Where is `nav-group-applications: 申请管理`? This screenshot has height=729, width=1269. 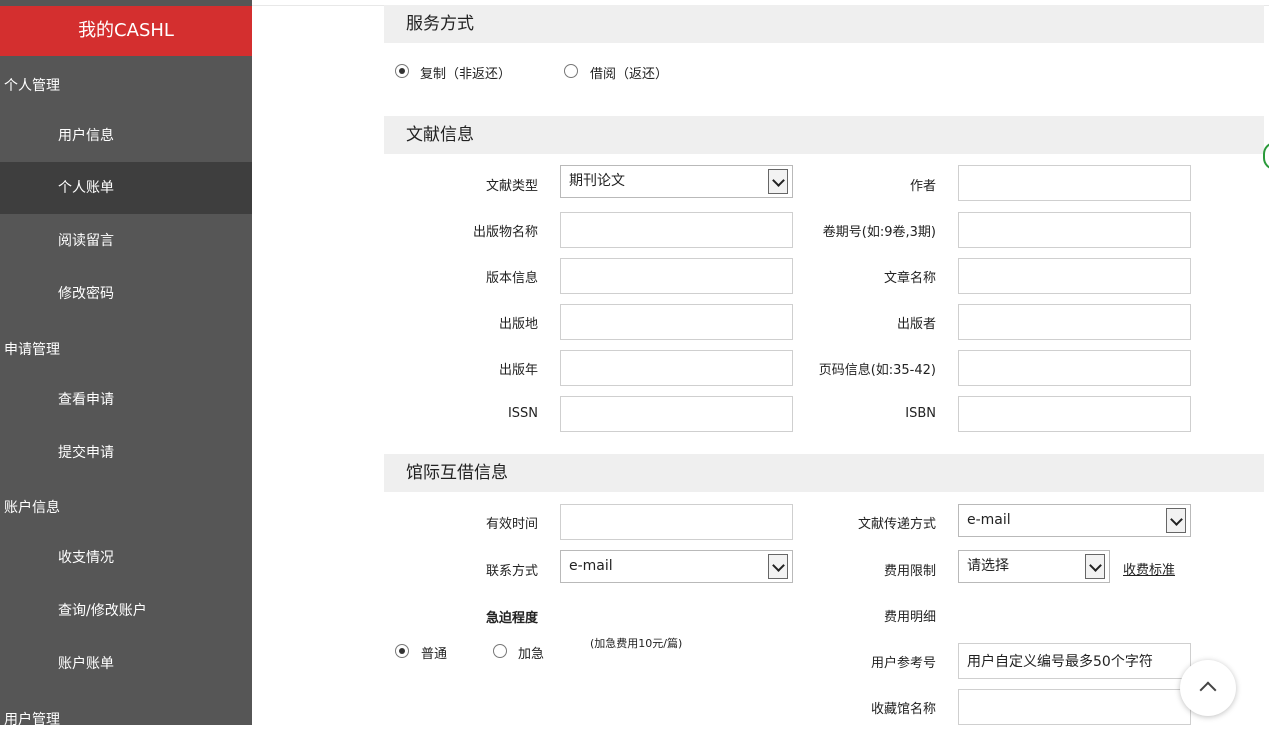 nav-group-applications: 申请管理 is located at coordinates (32, 349).